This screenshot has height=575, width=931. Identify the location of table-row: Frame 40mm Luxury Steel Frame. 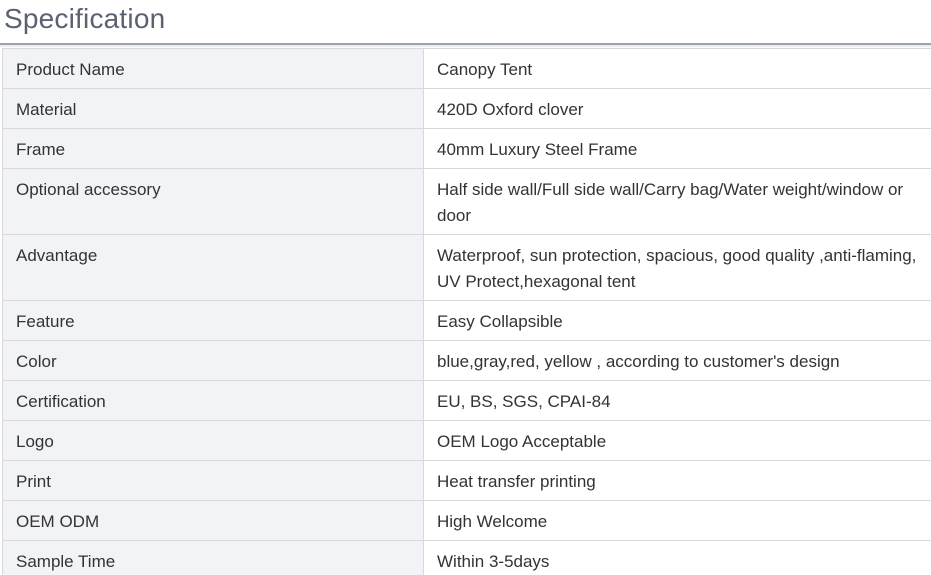
(466, 148).